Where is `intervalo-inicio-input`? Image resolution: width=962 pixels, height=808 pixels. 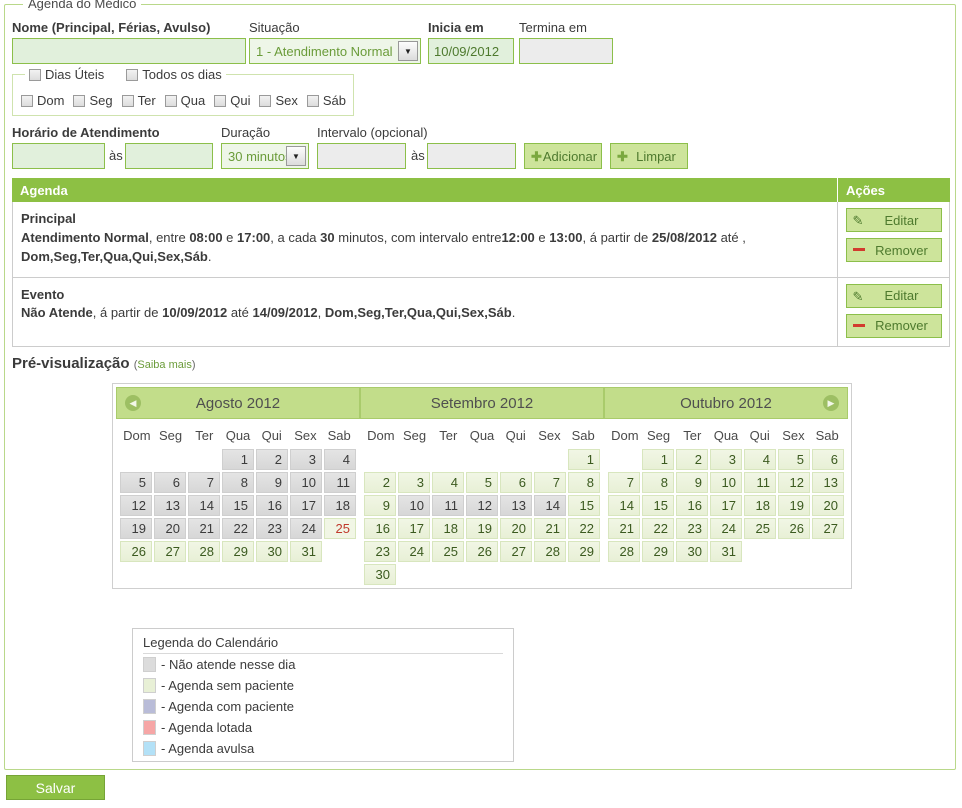
intervalo-inicio-input is located at coordinates (361, 156).